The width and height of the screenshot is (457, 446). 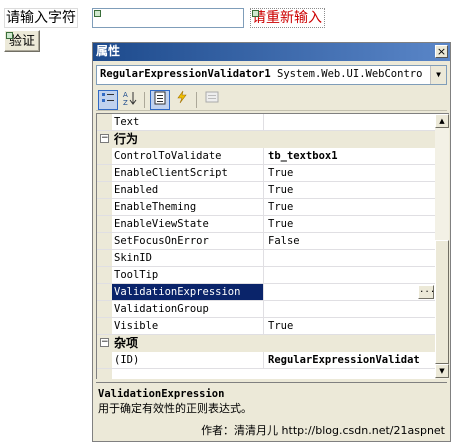 I want to click on properties-titlebar: 属性 ×, so click(x=271, y=52).